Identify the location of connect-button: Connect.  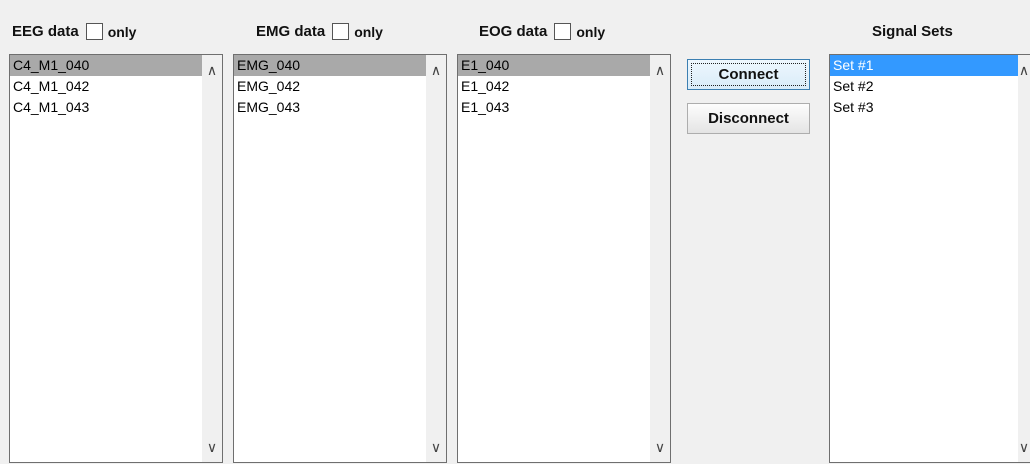
(748, 74).